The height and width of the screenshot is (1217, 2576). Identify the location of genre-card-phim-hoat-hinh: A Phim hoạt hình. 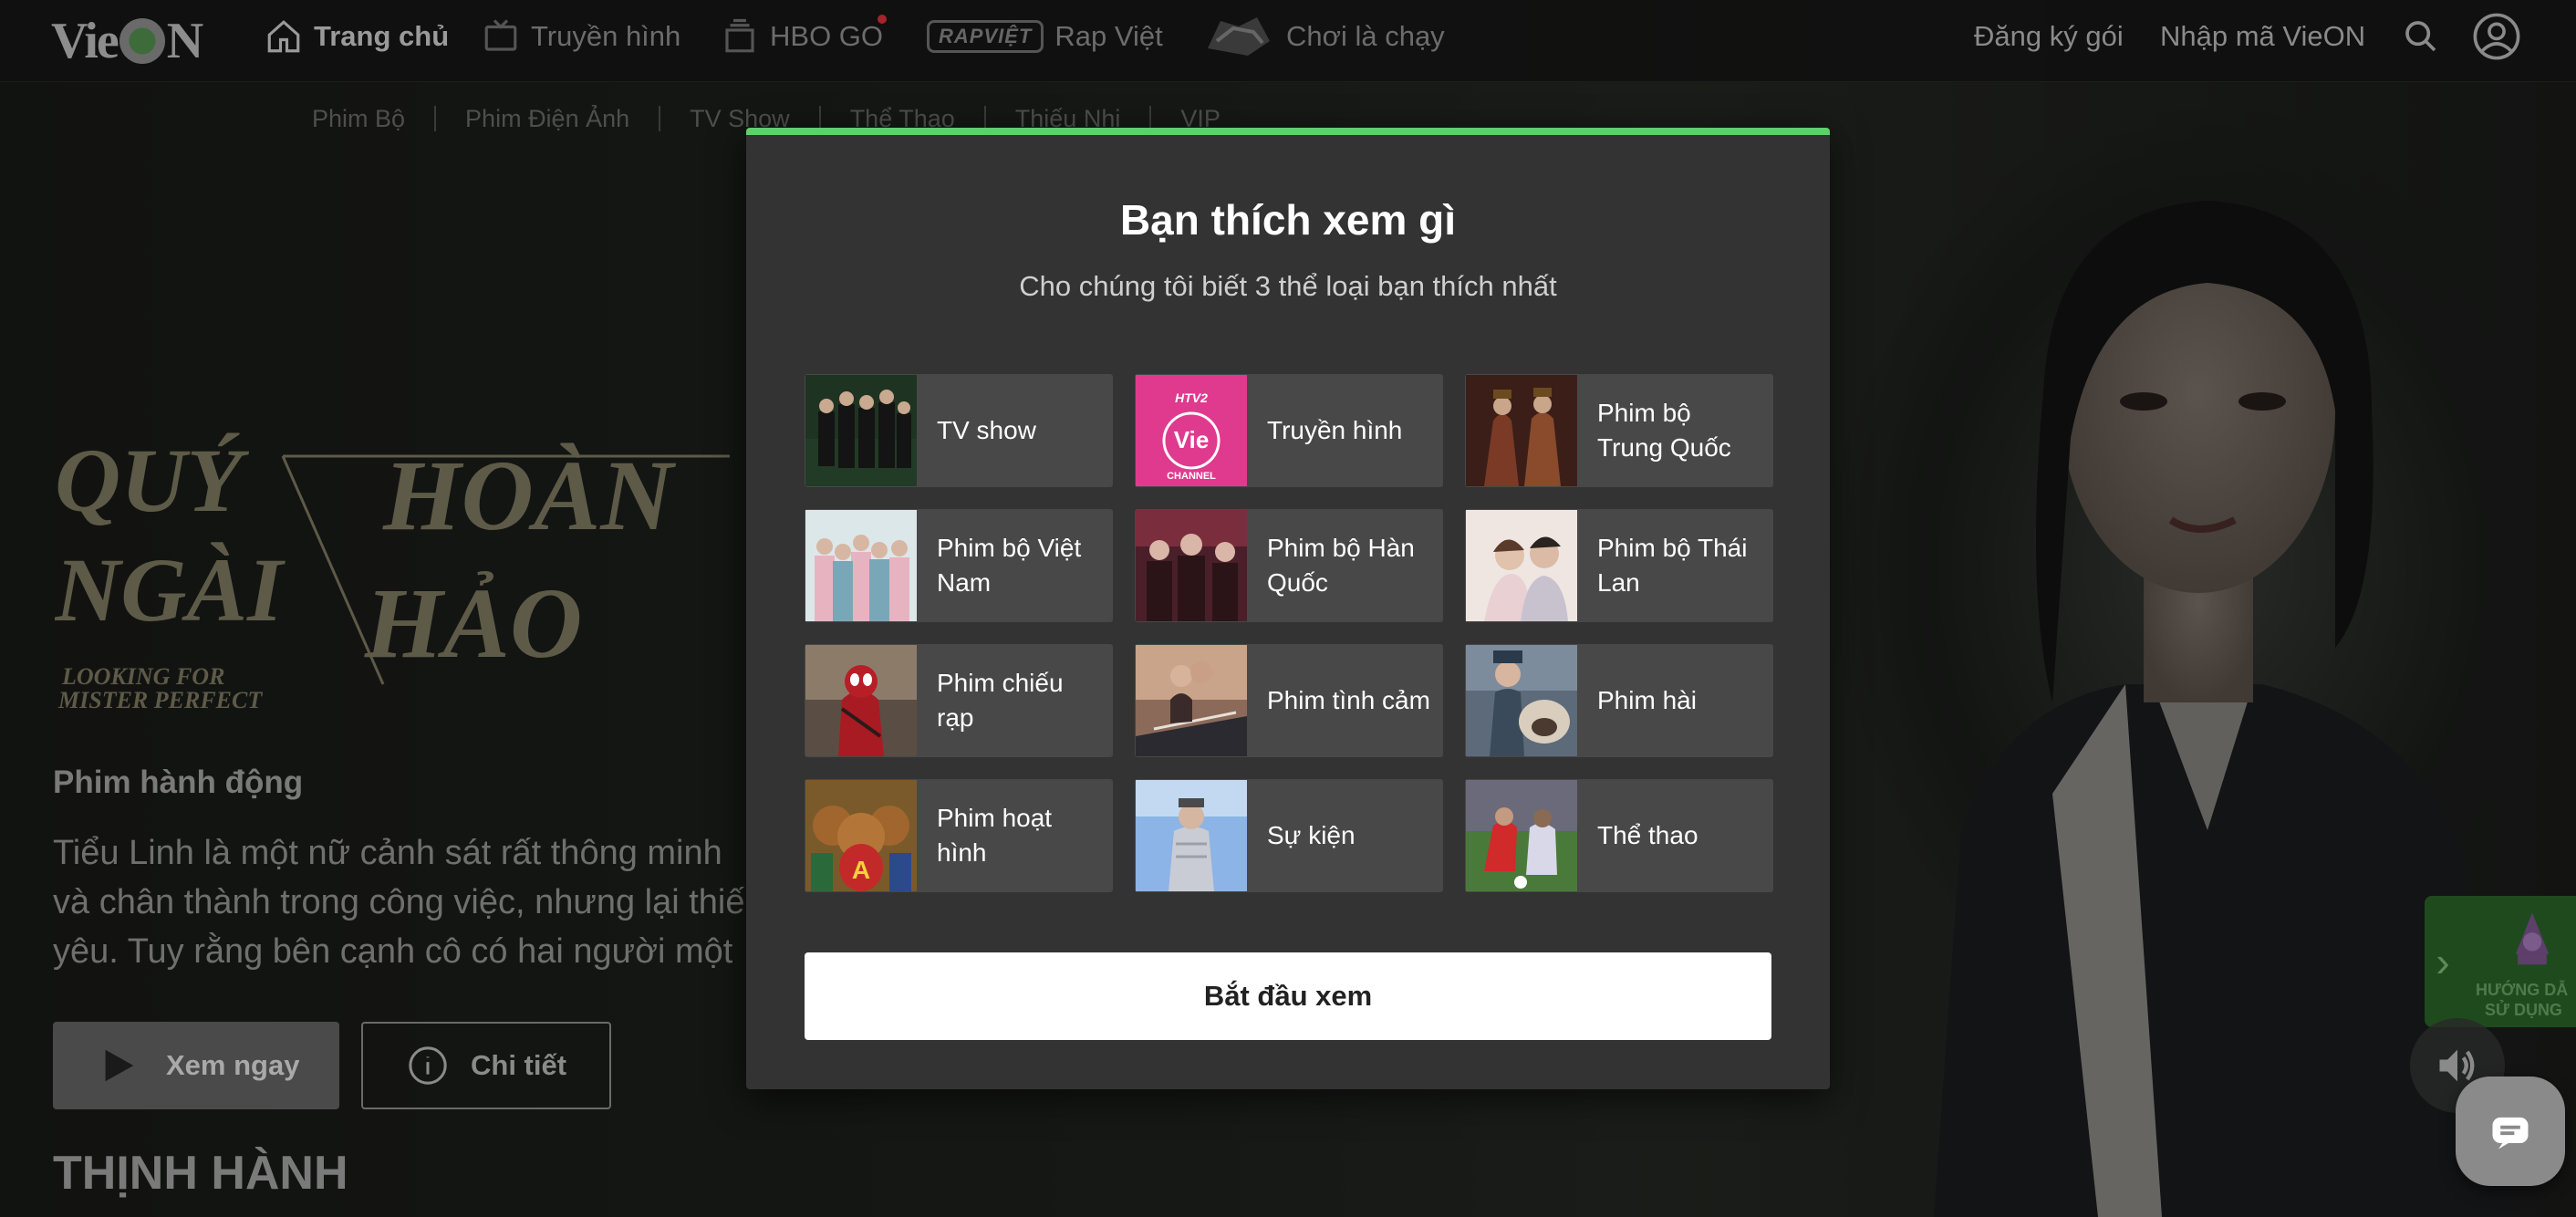
(959, 835).